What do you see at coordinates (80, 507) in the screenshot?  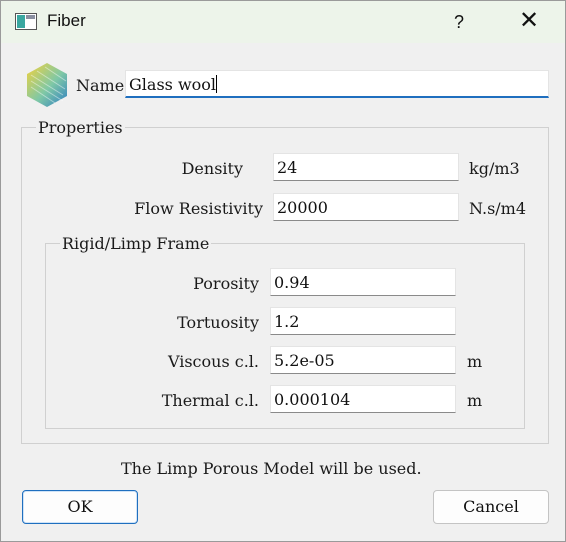 I see `ok-button: OK` at bounding box center [80, 507].